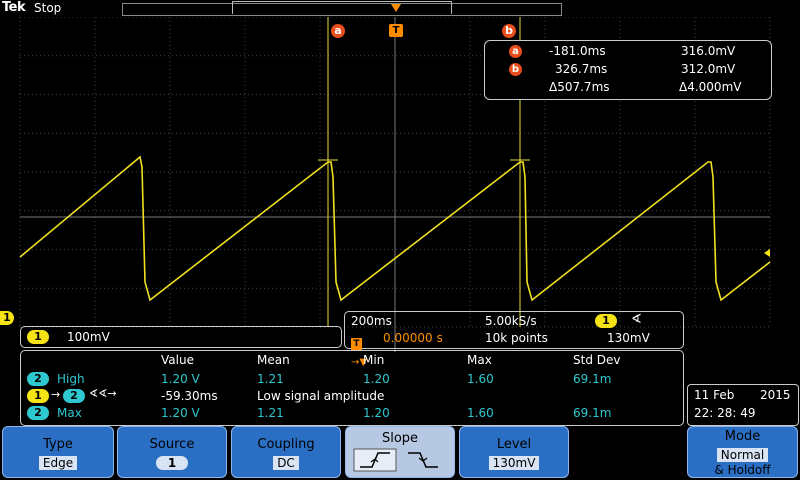 This screenshot has height=480, width=800. Describe the element at coordinates (273, 360) in the screenshot. I see `col-mean-header: Mean` at that location.